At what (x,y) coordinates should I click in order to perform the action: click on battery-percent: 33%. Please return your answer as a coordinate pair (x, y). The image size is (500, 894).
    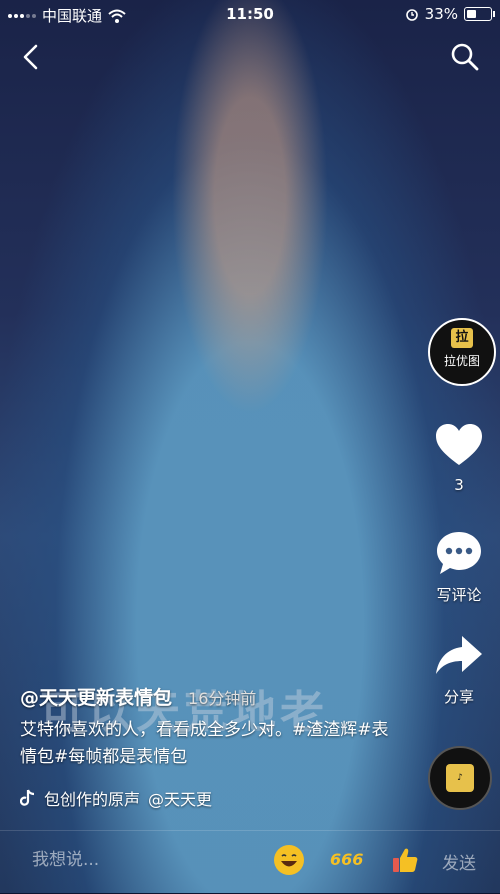
    Looking at the image, I should click on (441, 14).